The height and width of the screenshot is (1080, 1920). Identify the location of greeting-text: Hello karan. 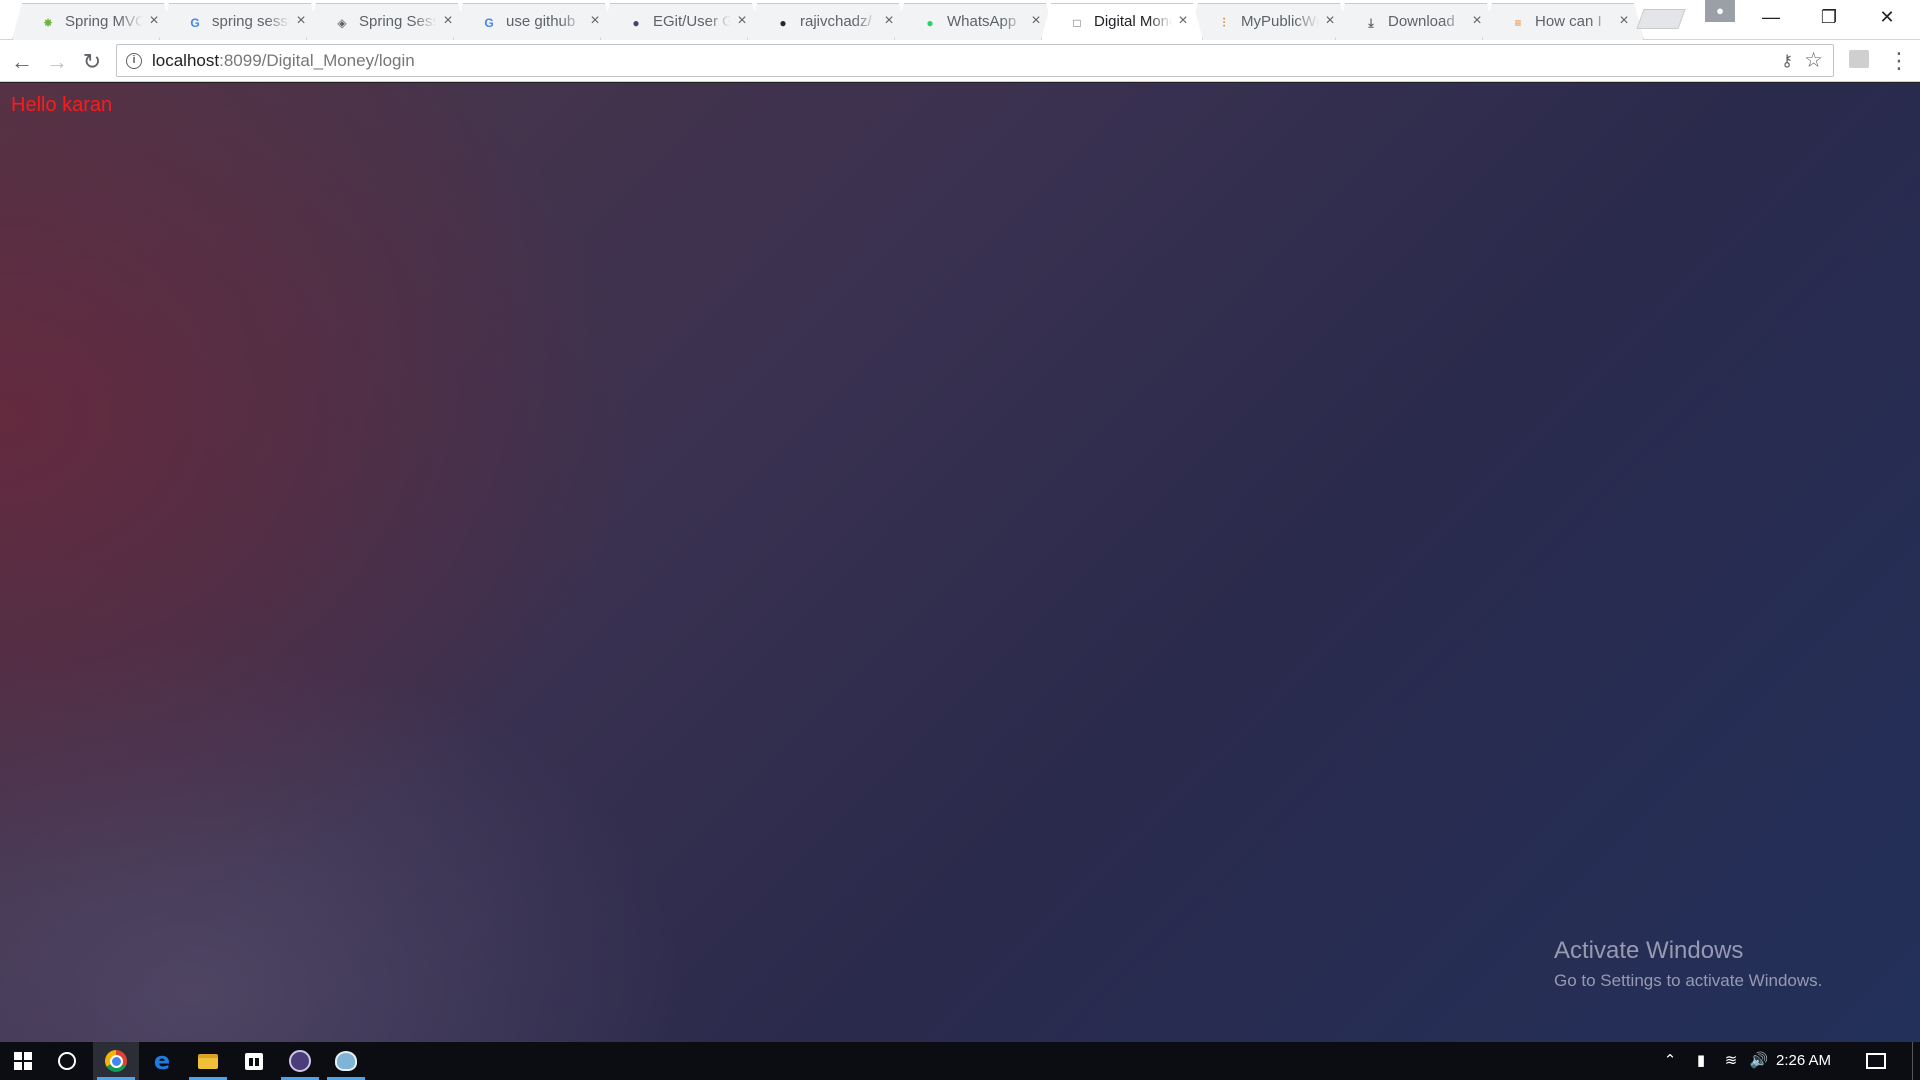
(62, 105).